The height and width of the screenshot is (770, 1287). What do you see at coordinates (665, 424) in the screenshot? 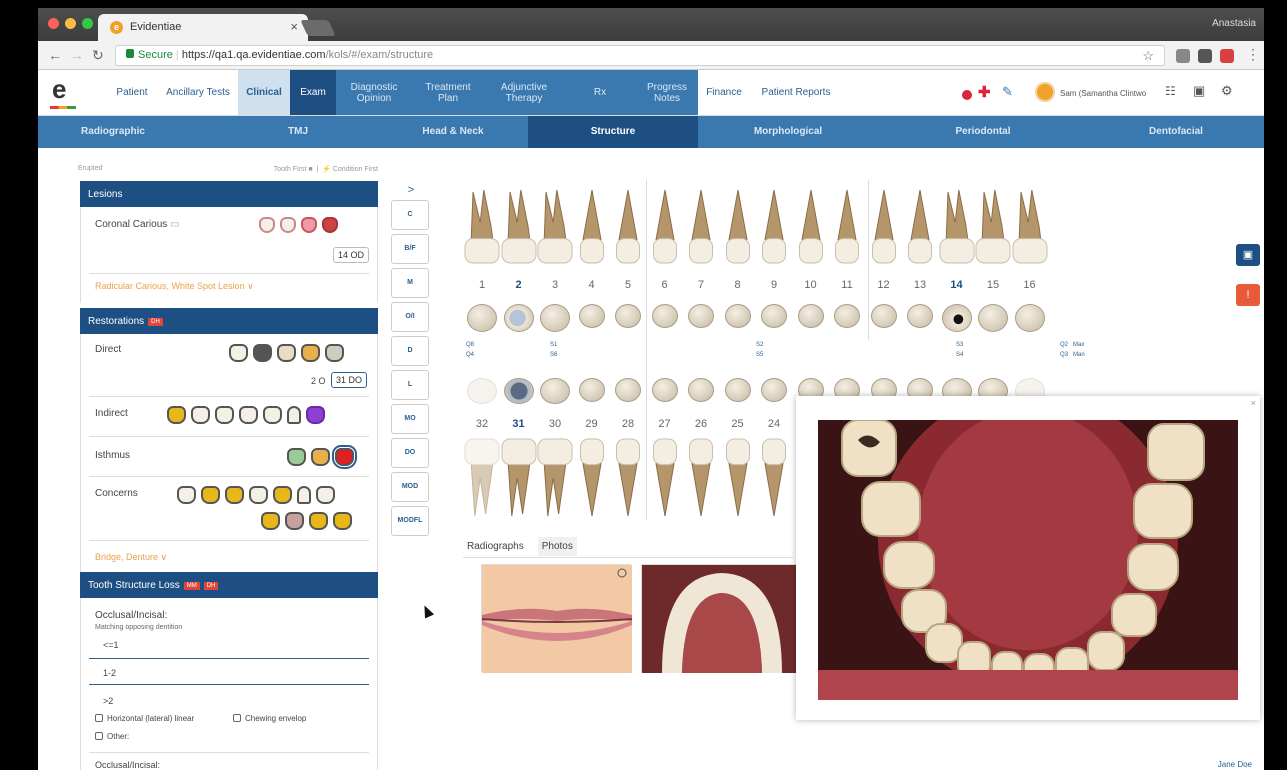
I see `tooth-number-27: 27` at bounding box center [665, 424].